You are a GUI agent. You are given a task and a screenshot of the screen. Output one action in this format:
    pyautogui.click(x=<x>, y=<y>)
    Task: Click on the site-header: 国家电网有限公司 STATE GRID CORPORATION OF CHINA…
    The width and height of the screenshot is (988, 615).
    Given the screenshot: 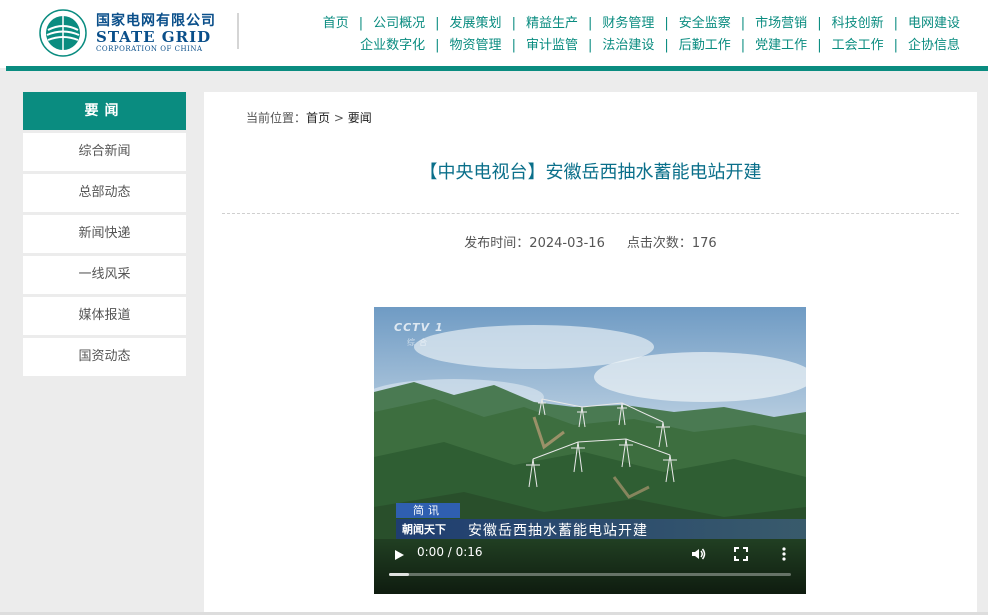 What is the action you would take?
    pyautogui.click(x=494, y=34)
    